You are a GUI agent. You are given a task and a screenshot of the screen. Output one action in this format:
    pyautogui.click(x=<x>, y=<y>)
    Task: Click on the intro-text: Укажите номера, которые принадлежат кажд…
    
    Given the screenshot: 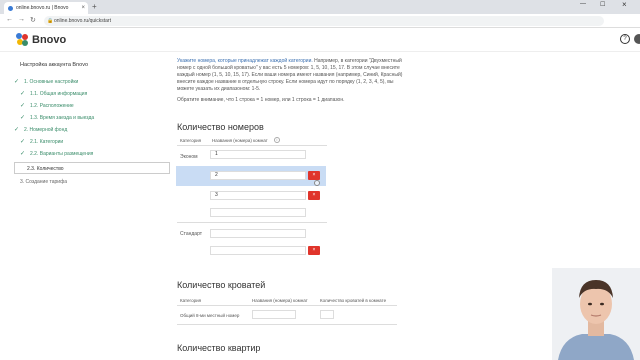 What is the action you would take?
    pyautogui.click(x=292, y=75)
    